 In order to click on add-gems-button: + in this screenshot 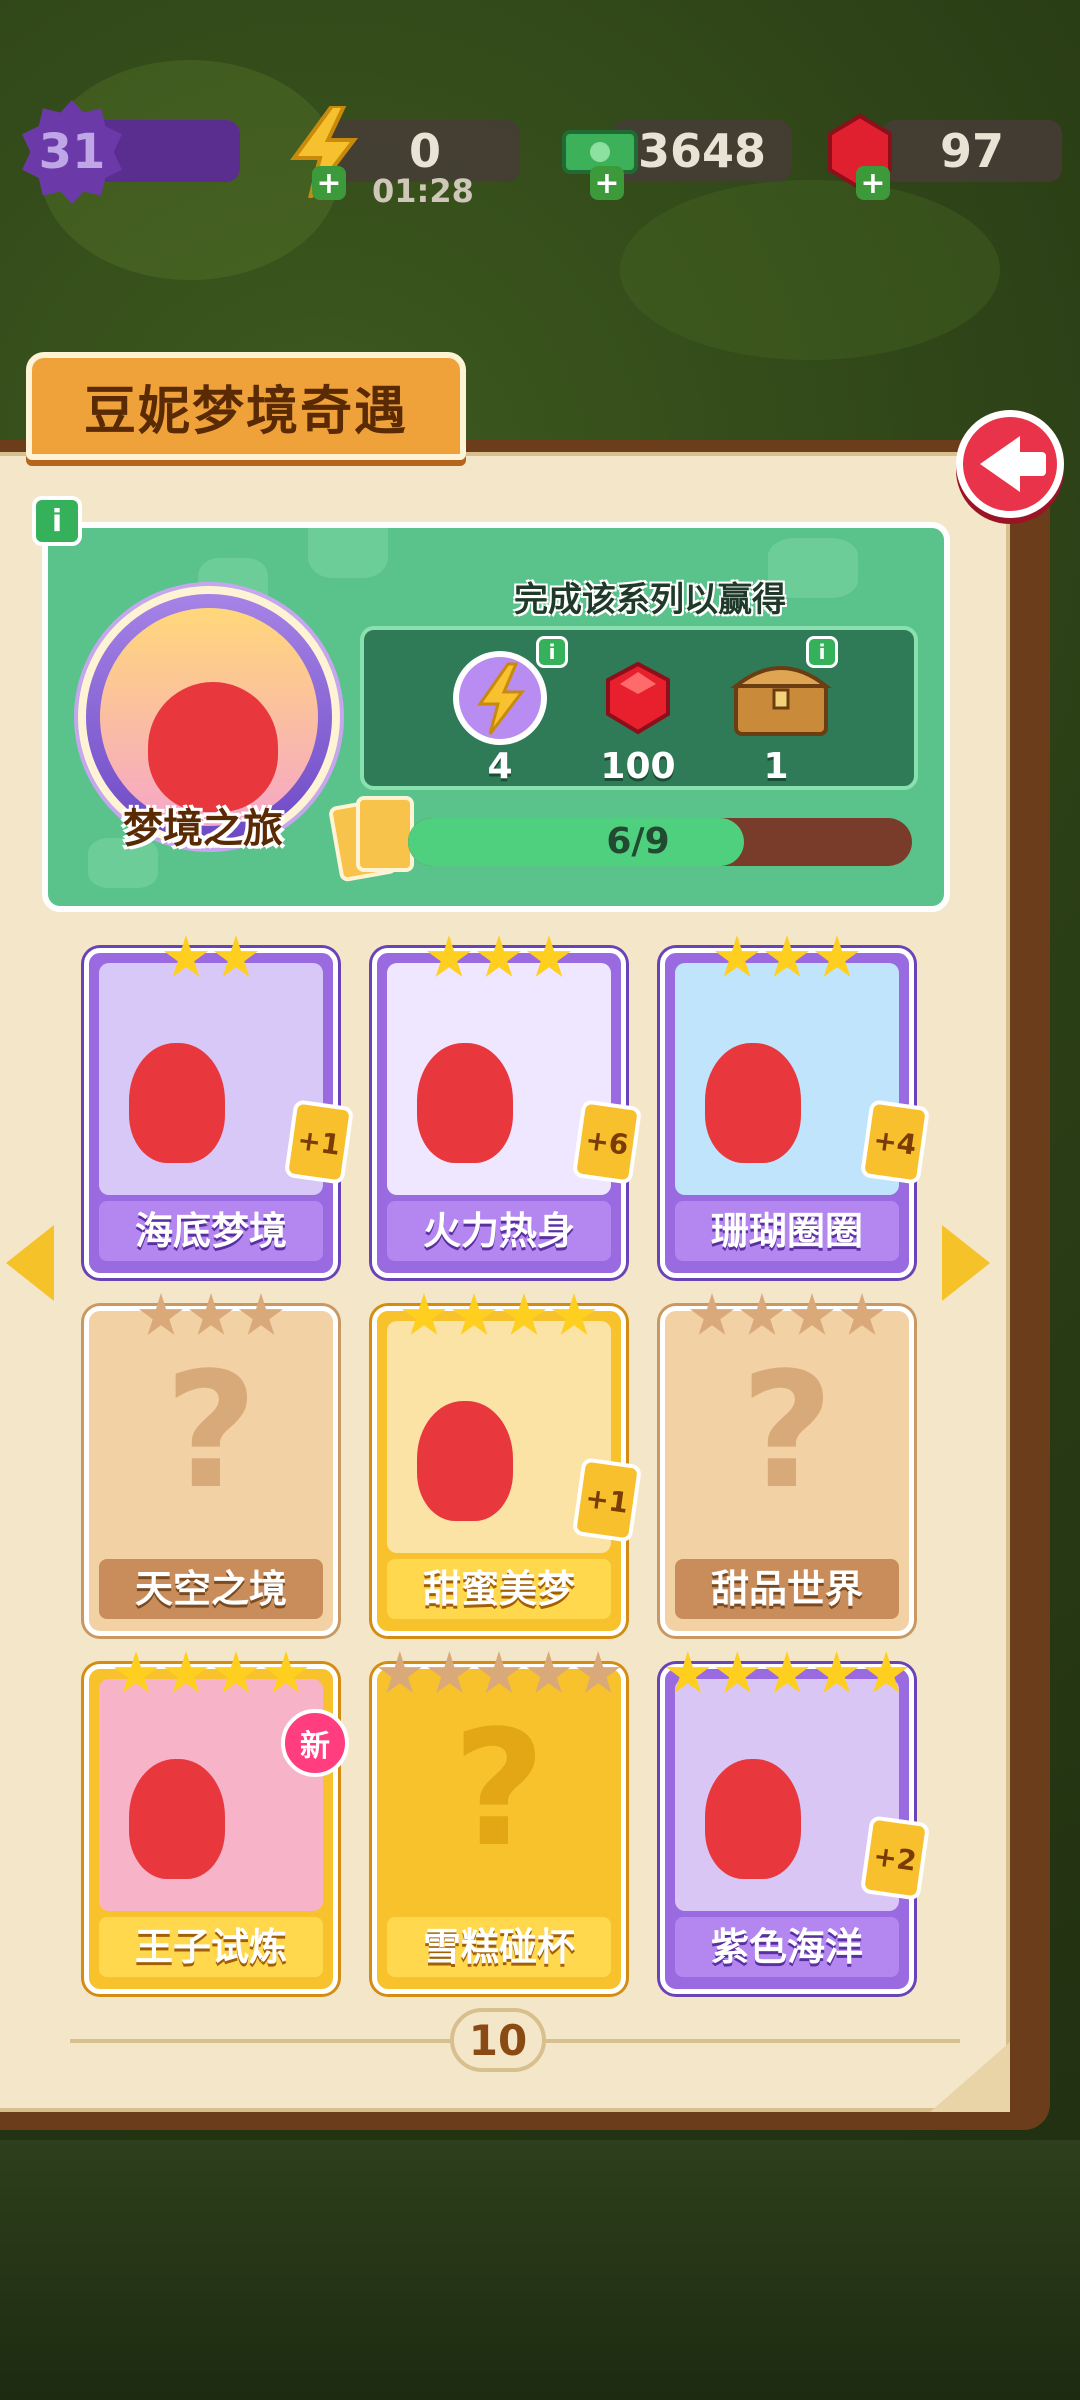, I will do `click(873, 183)`.